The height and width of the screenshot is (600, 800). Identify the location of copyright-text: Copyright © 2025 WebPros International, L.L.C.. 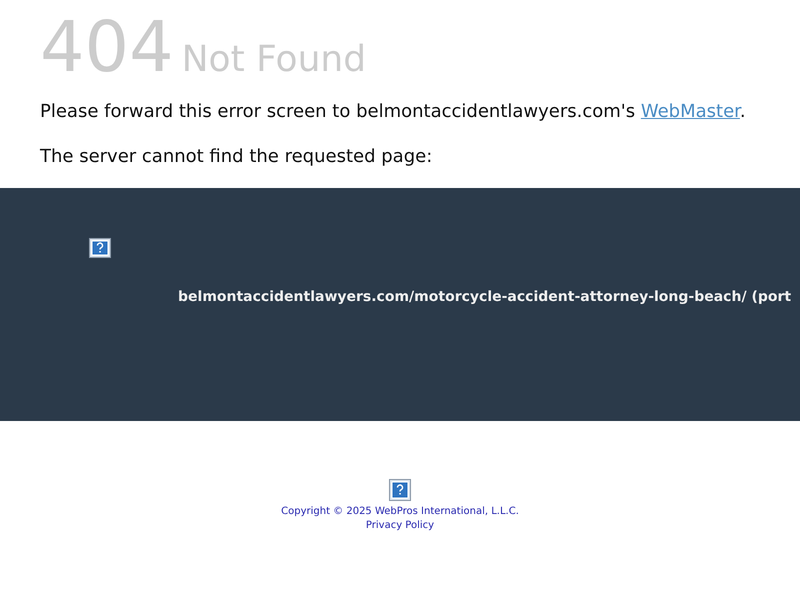
(400, 512).